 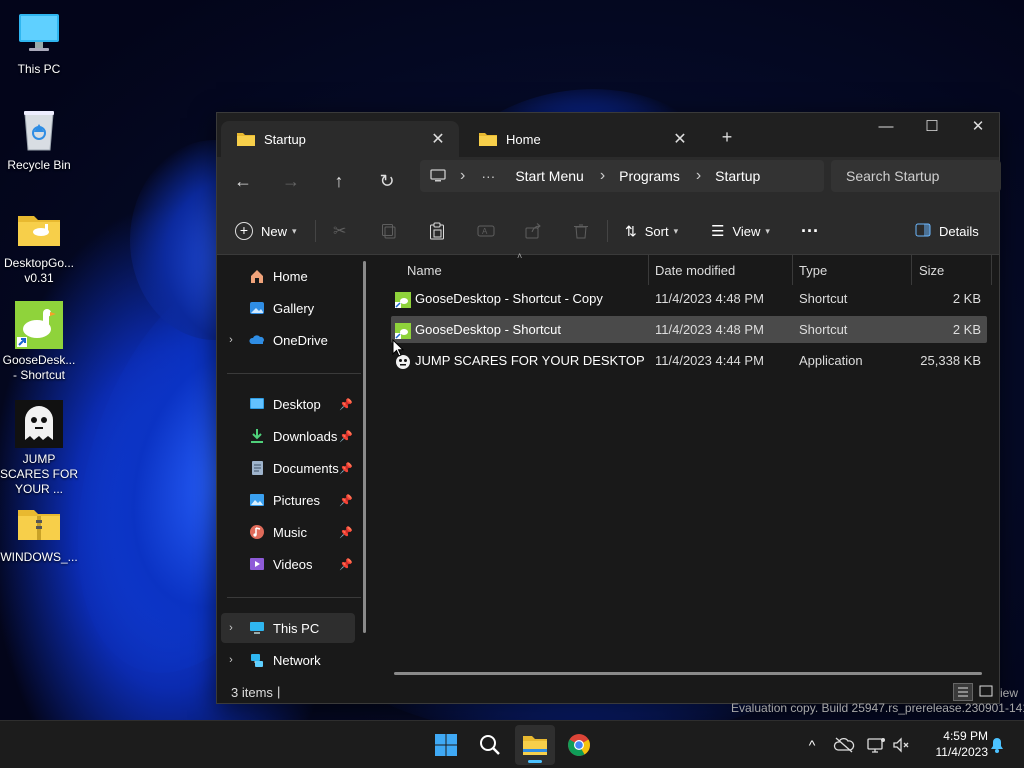 I want to click on rename-button: A, so click(x=486, y=231).